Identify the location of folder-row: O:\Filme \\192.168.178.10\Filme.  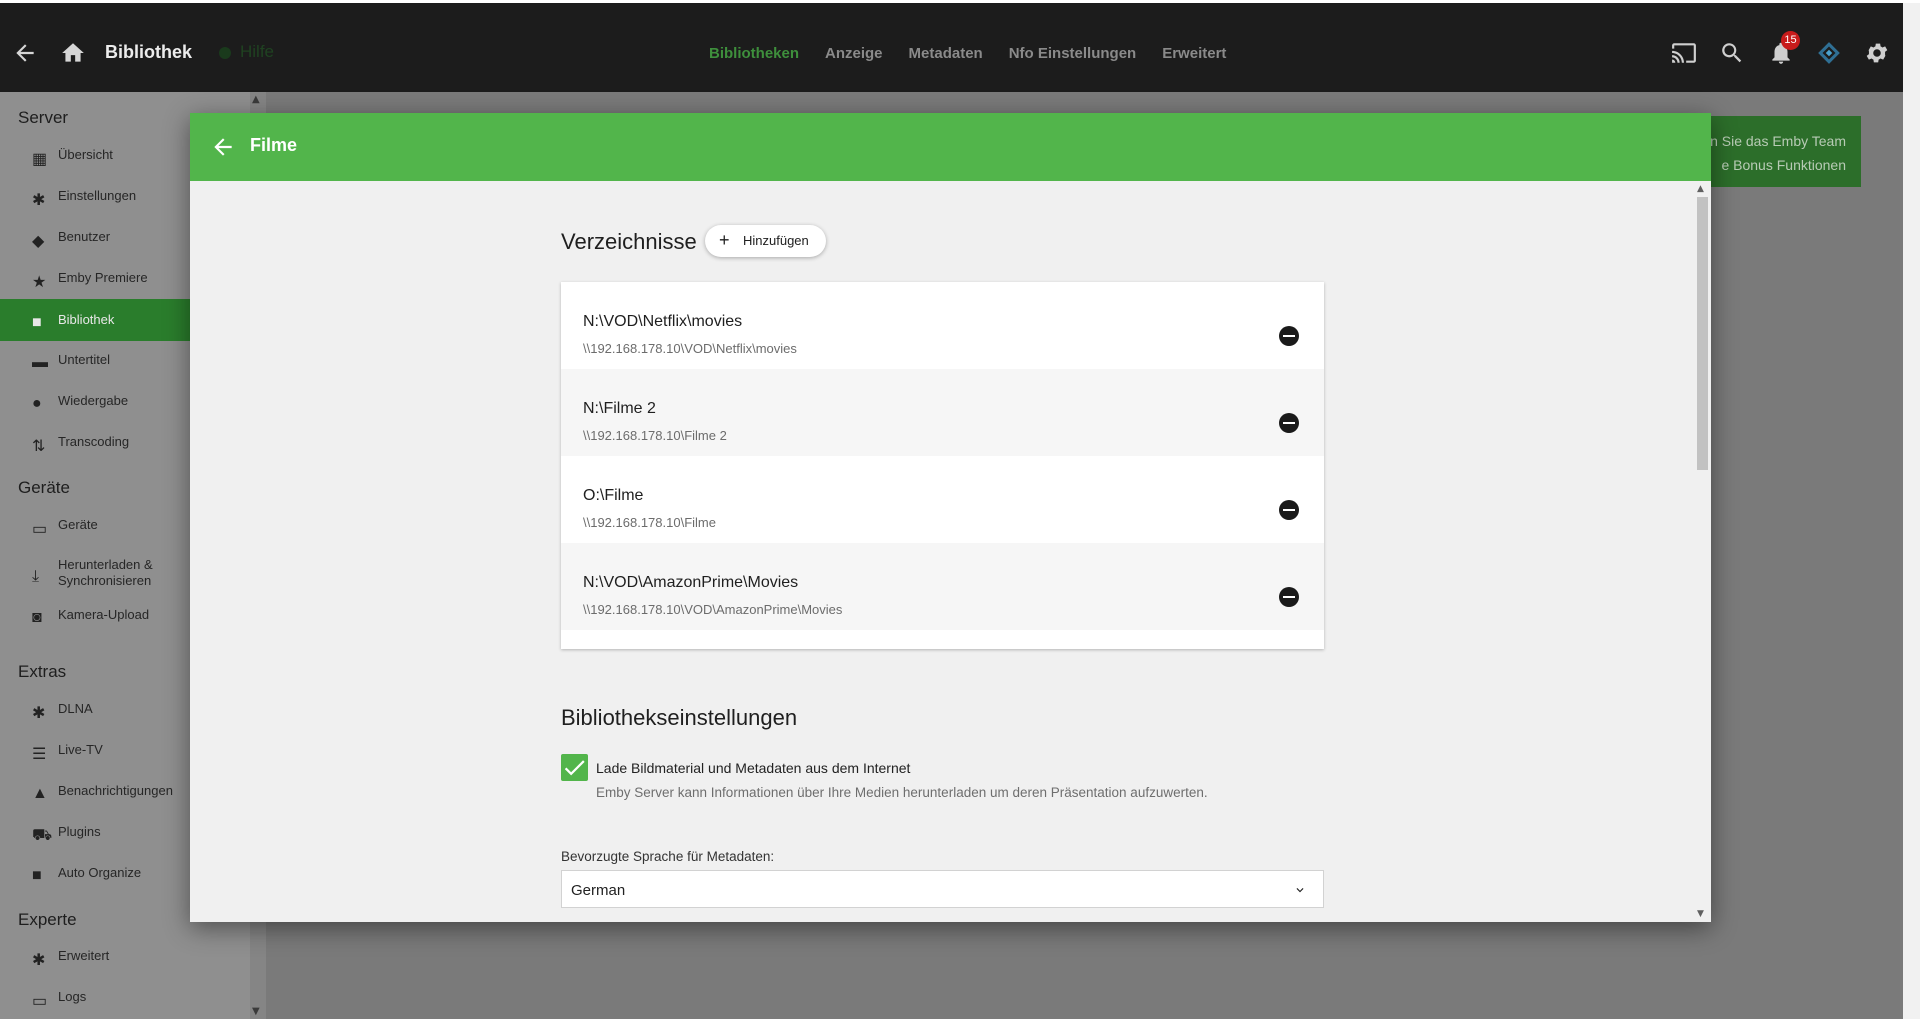
(942, 499).